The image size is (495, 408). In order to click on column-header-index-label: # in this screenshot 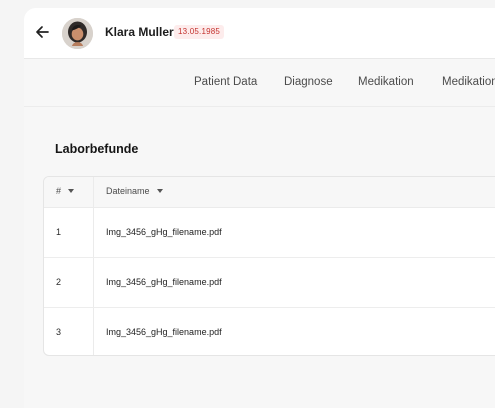, I will do `click(59, 191)`.